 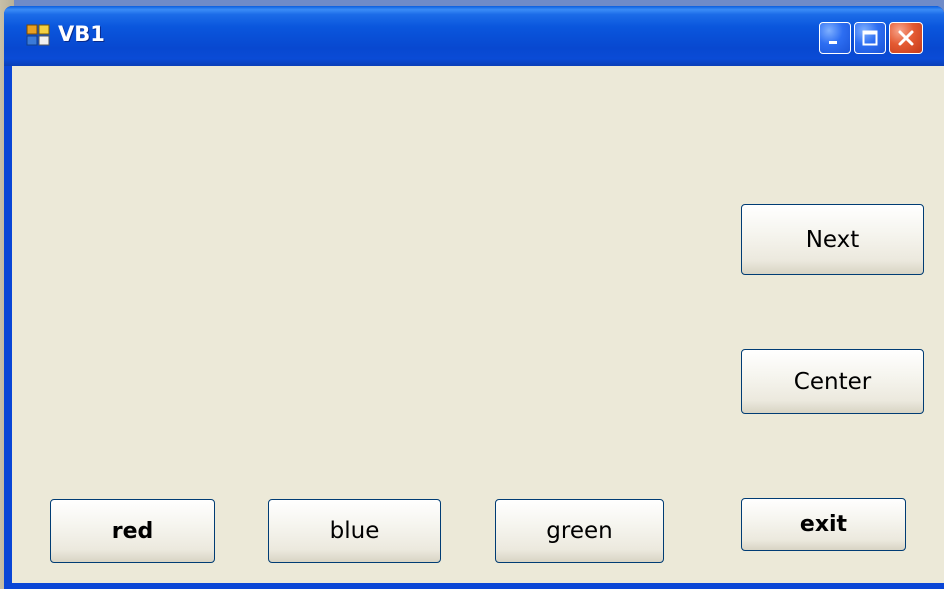 I want to click on blue-button: blue, so click(x=354, y=531).